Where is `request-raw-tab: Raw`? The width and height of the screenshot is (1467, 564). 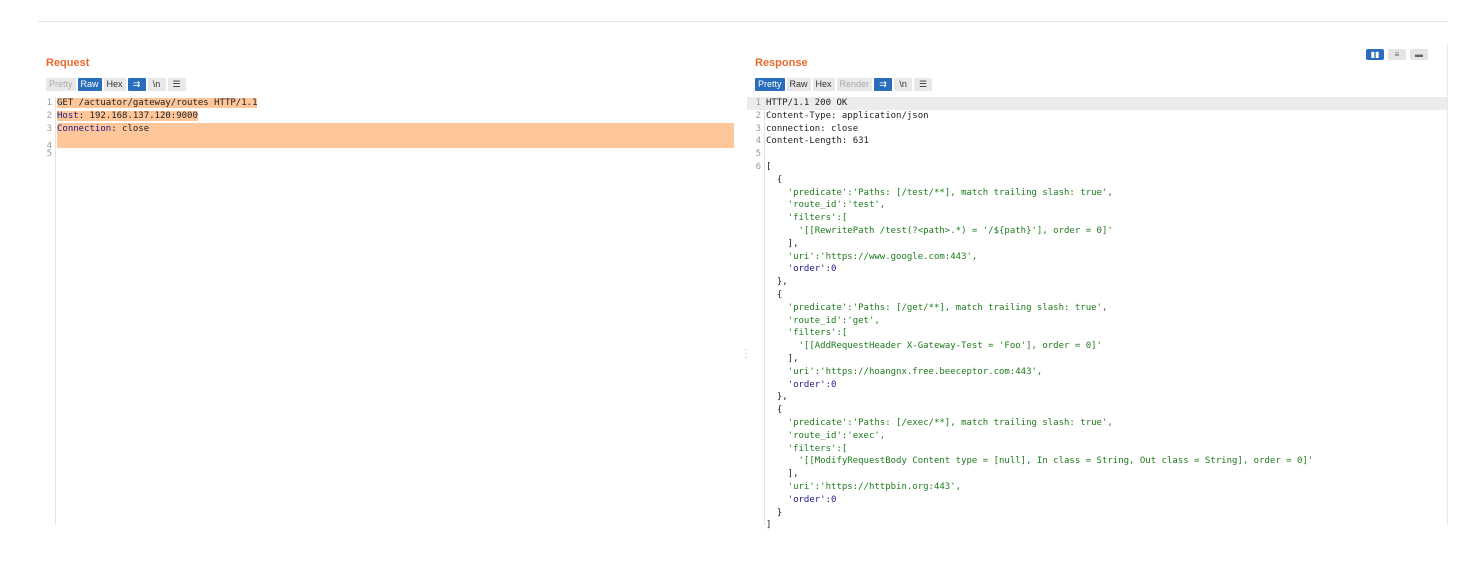 request-raw-tab: Raw is located at coordinates (89, 84).